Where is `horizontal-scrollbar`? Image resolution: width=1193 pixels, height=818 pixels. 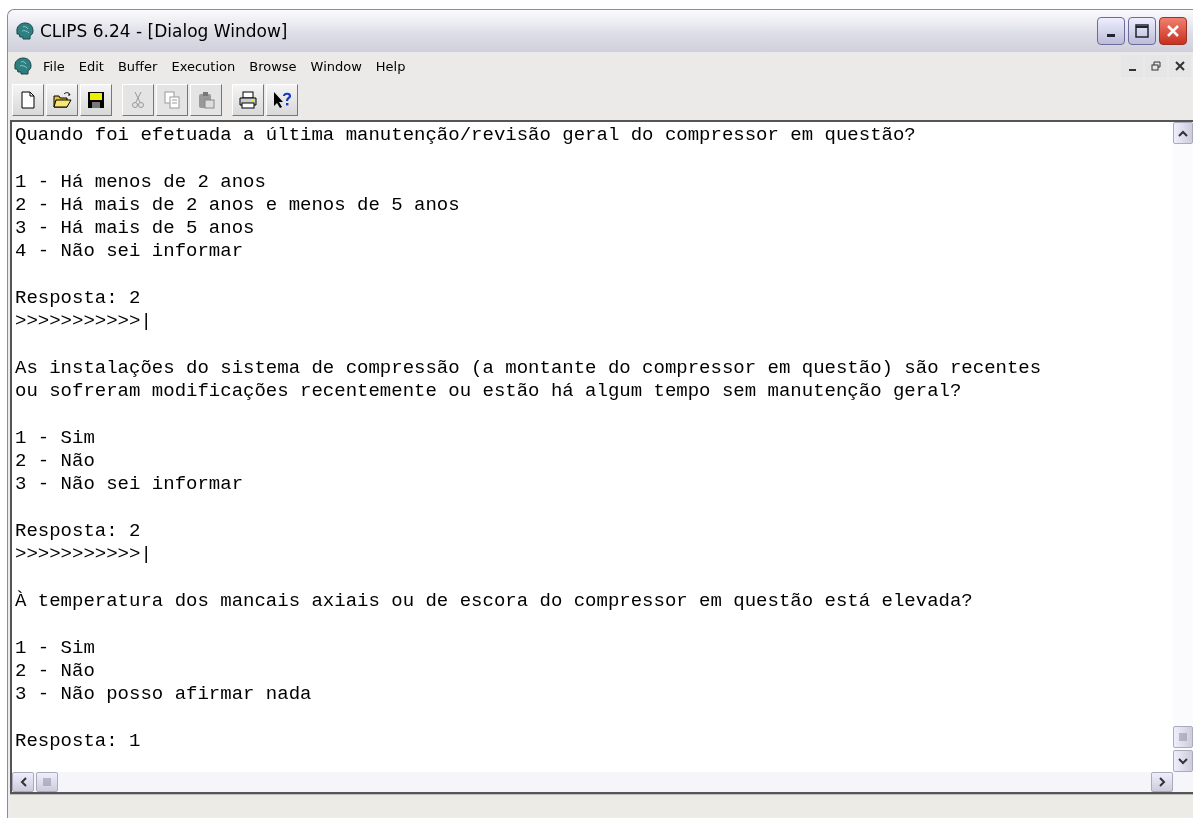 horizontal-scrollbar is located at coordinates (602, 782).